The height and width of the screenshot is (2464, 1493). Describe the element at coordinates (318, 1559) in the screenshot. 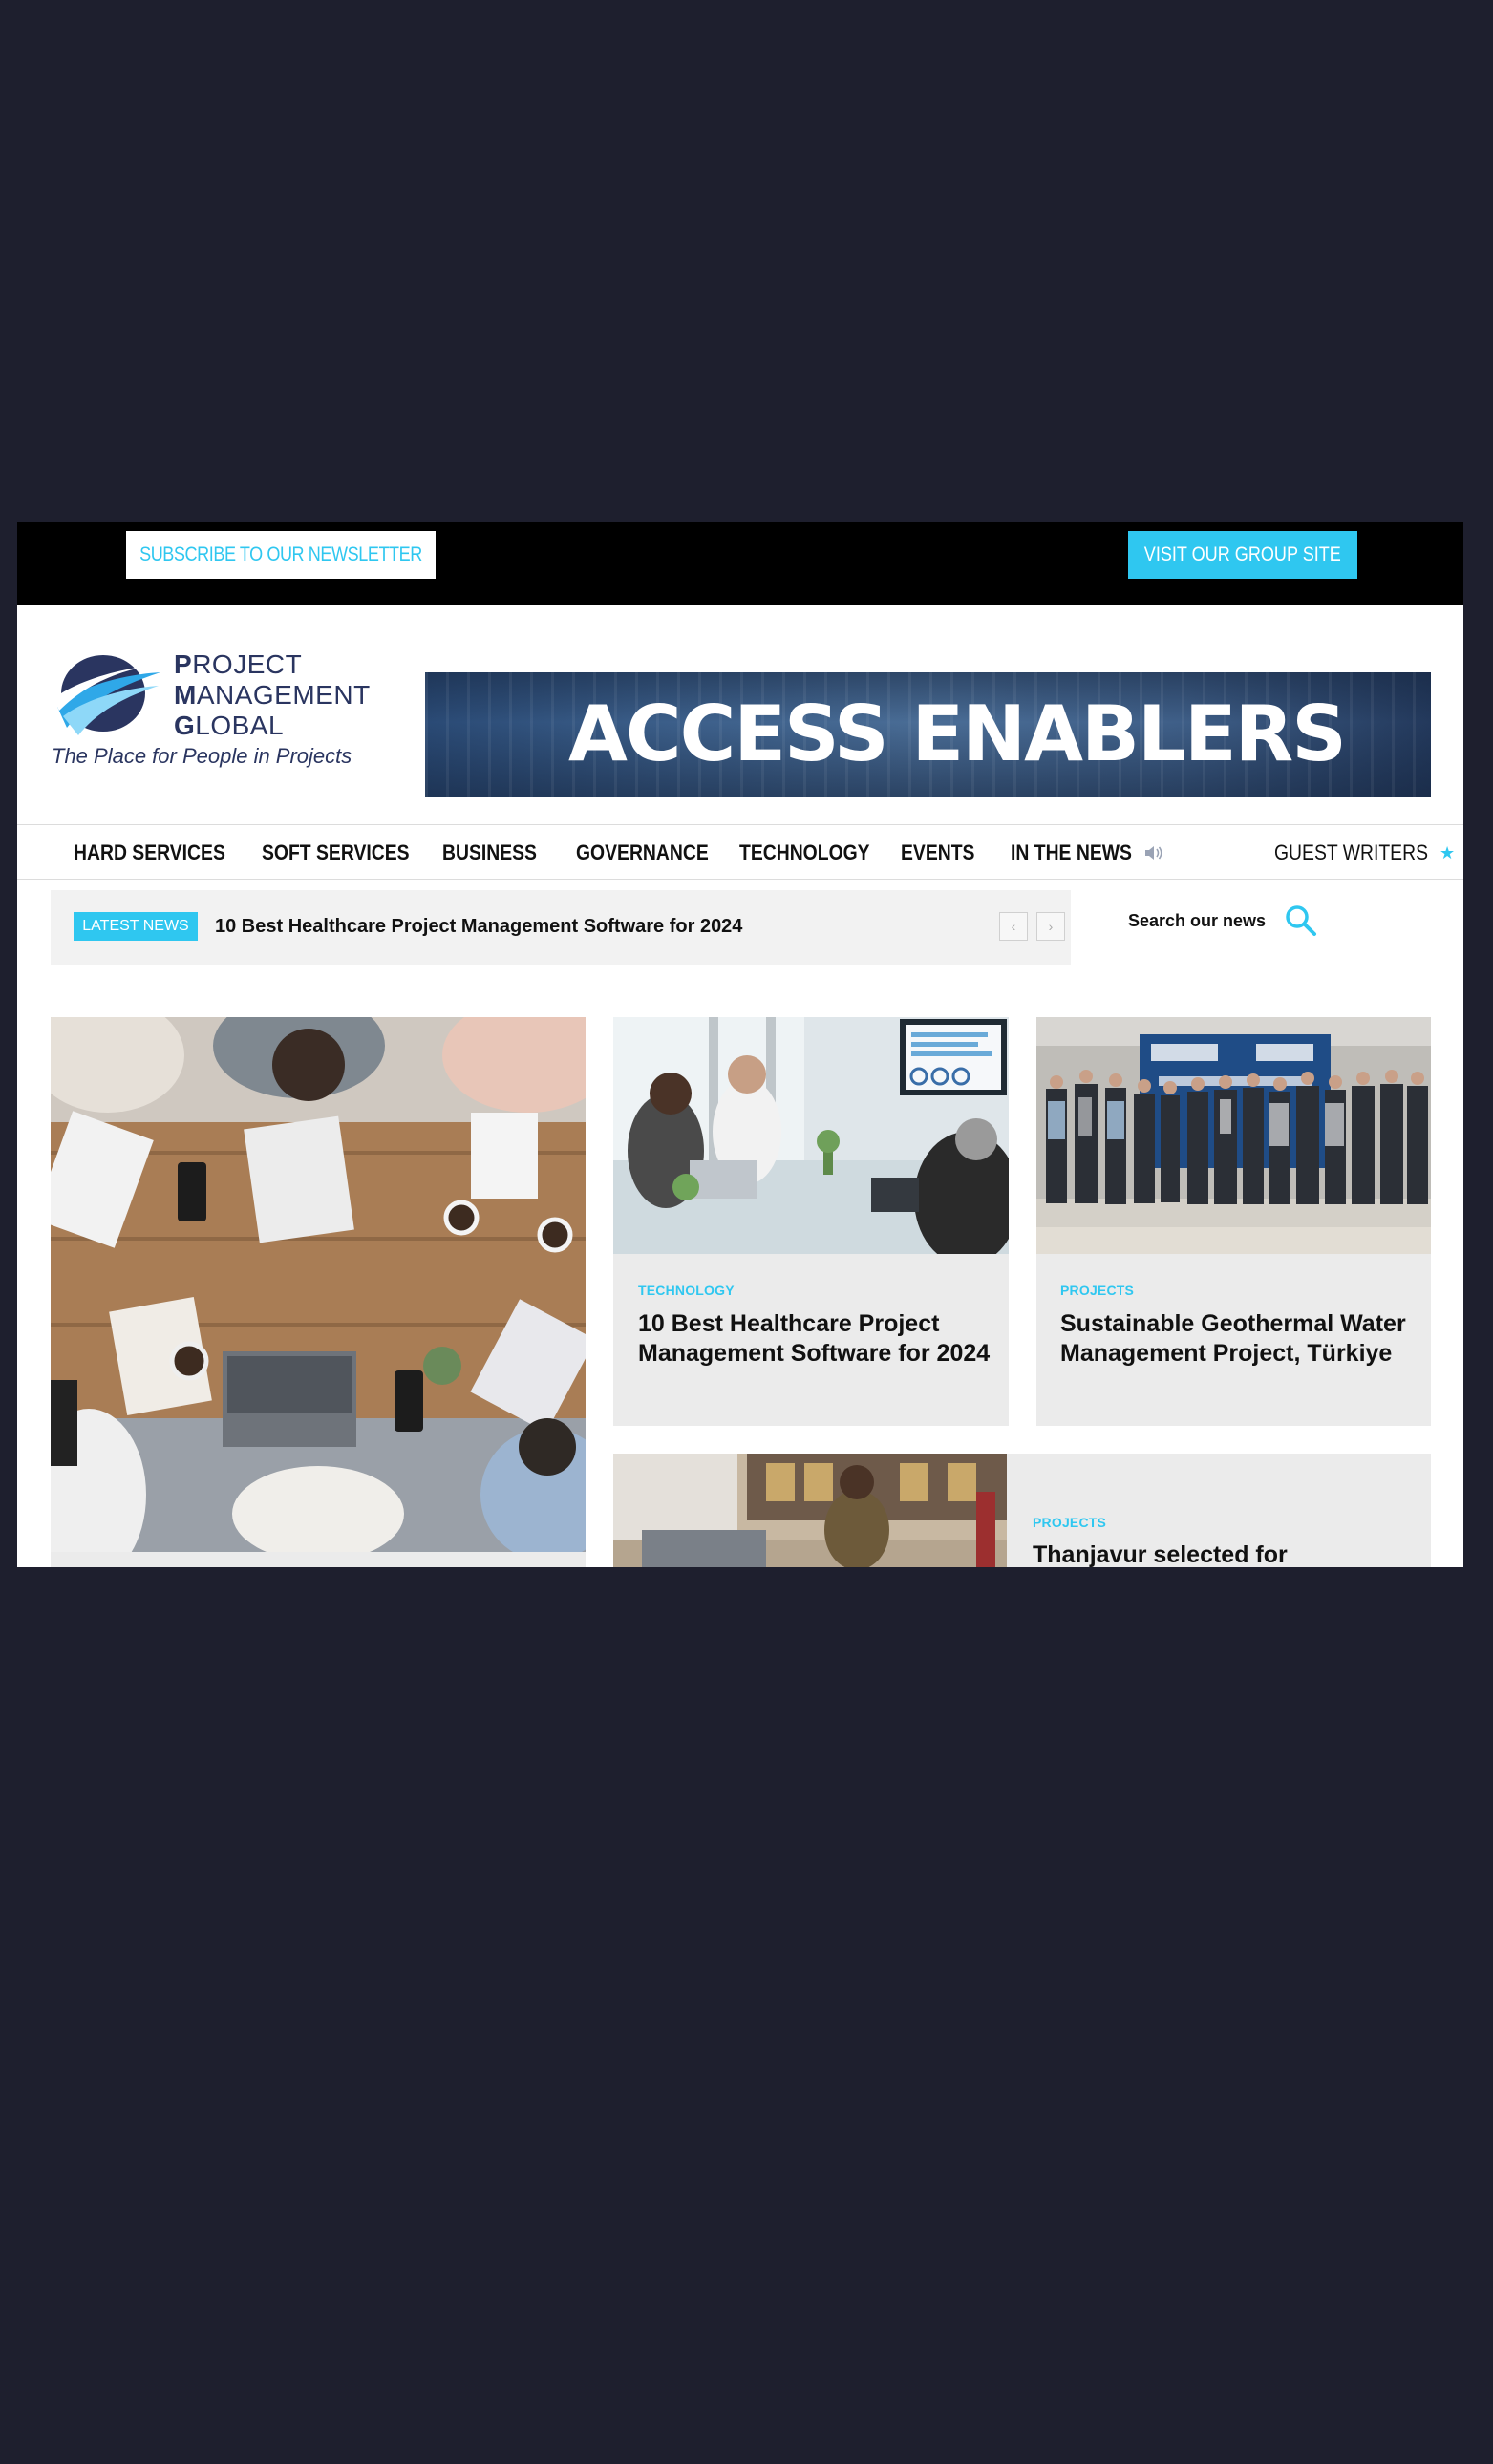

I see `featured-article-body` at that location.